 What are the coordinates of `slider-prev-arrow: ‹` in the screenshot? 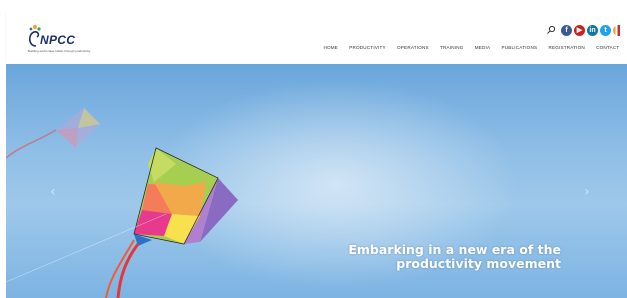 It's located at (53, 192).